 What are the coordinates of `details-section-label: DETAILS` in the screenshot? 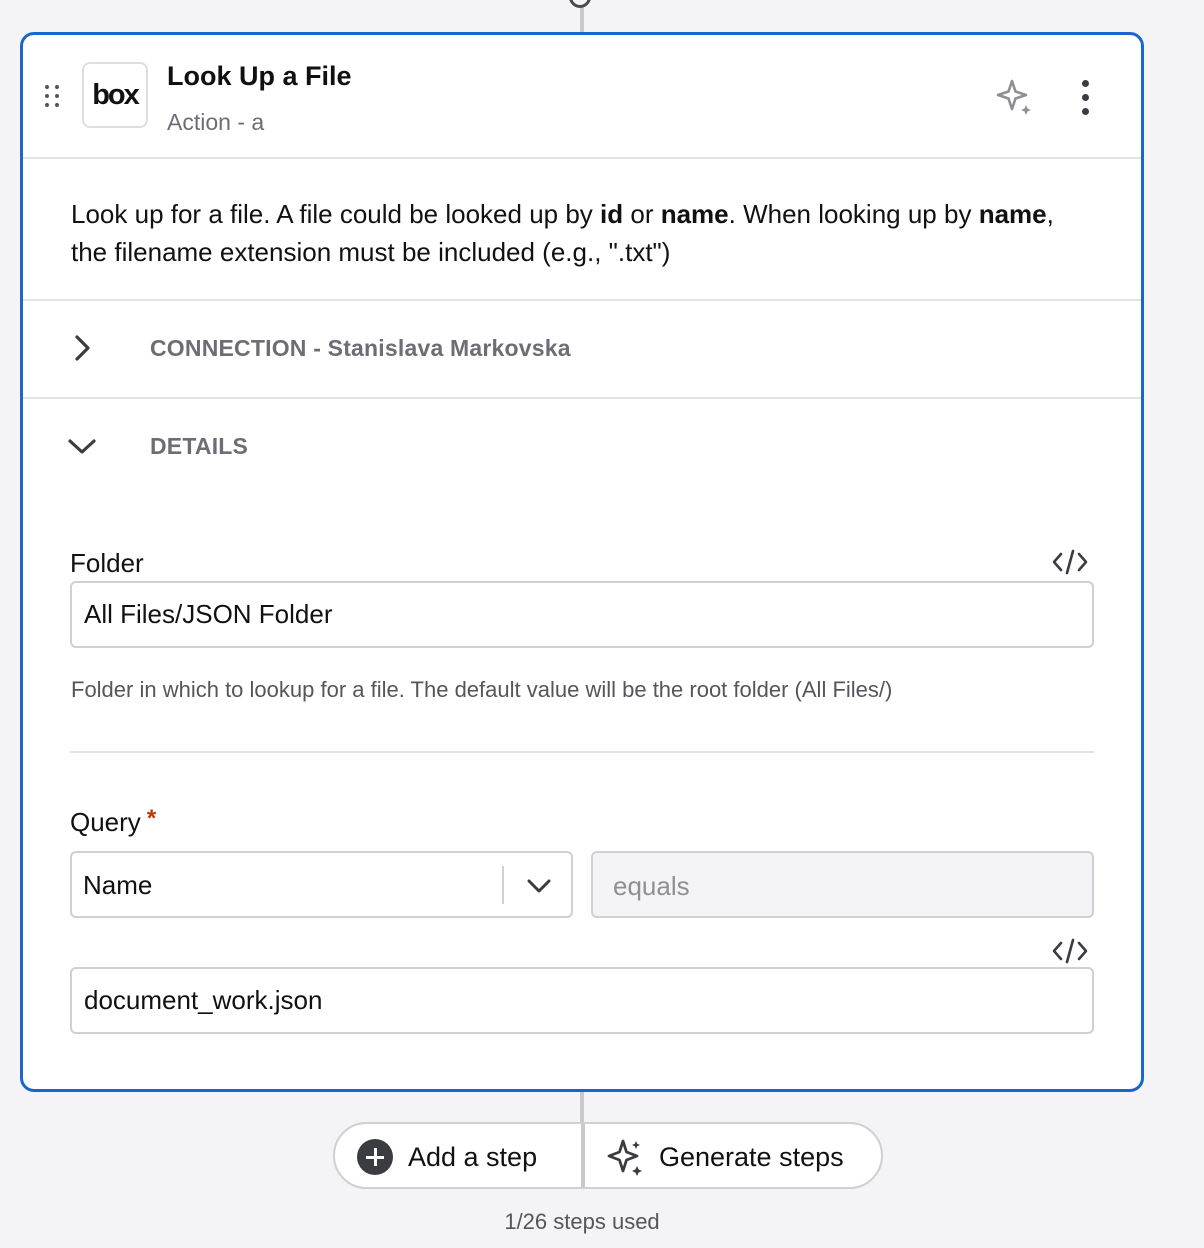 It's located at (199, 446).